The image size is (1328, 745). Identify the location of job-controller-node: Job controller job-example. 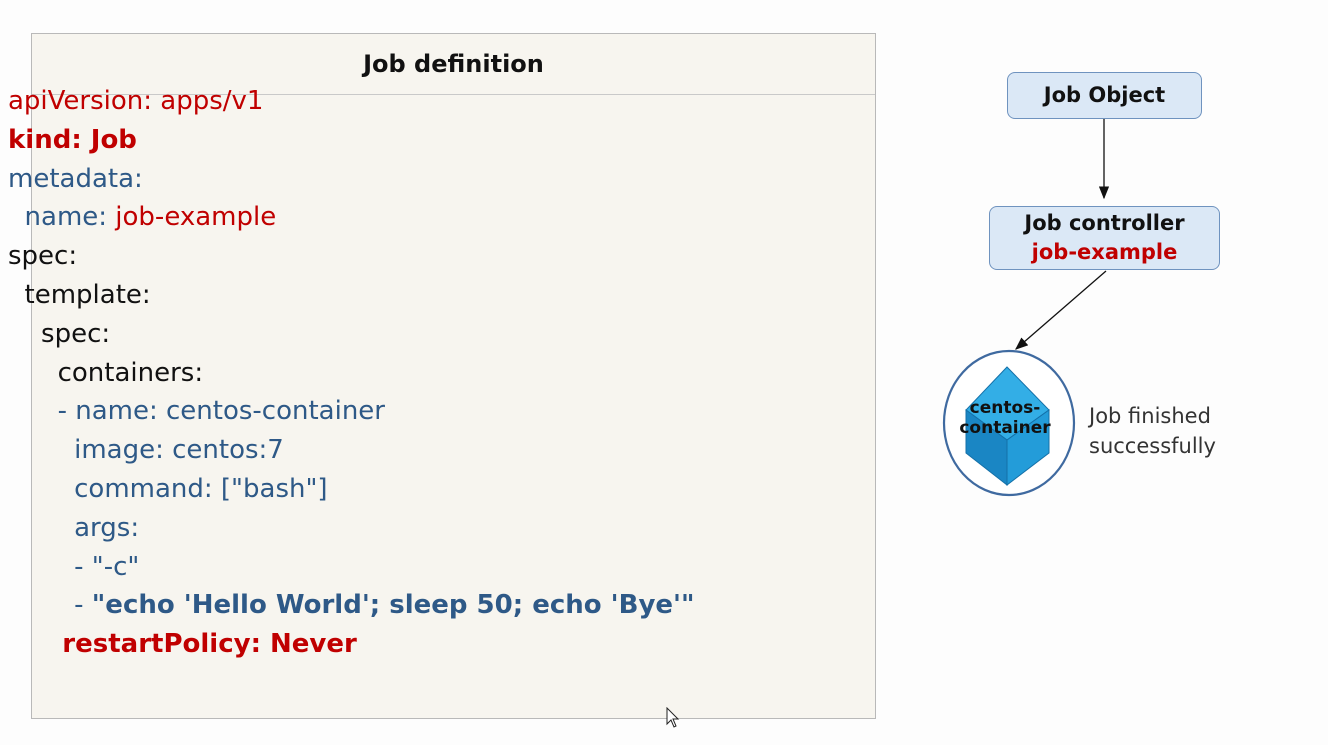
(1104, 238).